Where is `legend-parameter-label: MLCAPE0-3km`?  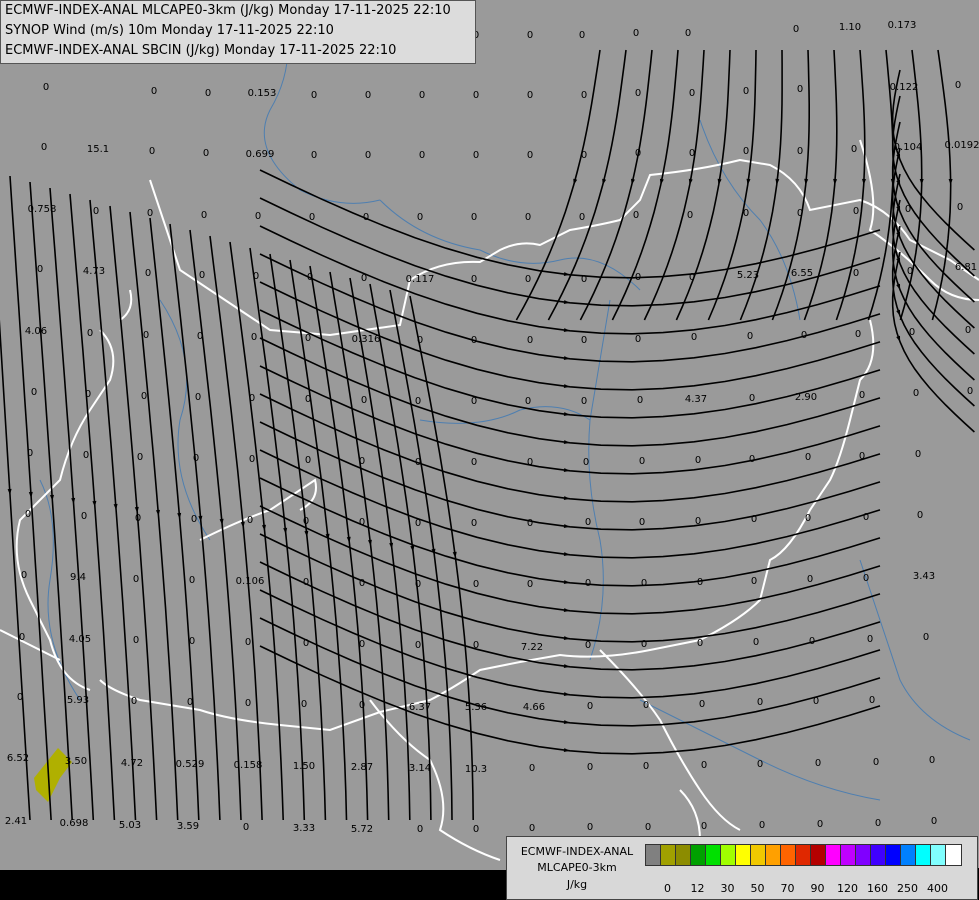 legend-parameter-label: MLCAPE0-3km is located at coordinates (577, 867).